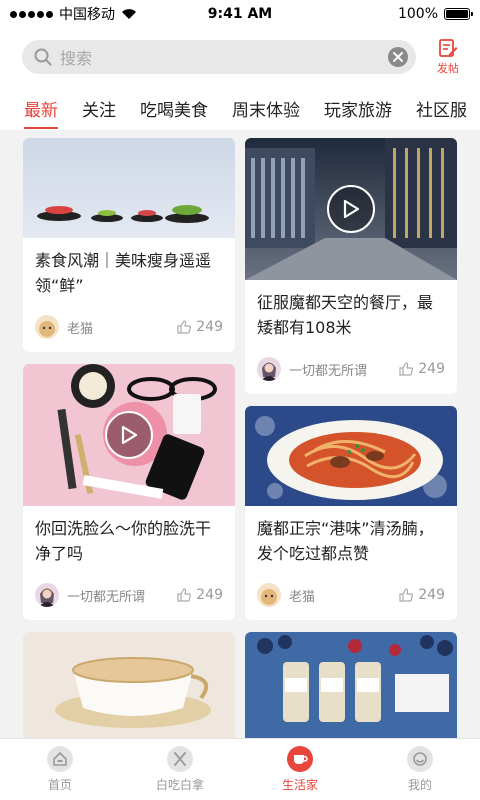 The height and width of the screenshot is (800, 480). What do you see at coordinates (123, 541) in the screenshot?
I see `card-title: 你回洗脸么～你的脸洗干净了吗` at bounding box center [123, 541].